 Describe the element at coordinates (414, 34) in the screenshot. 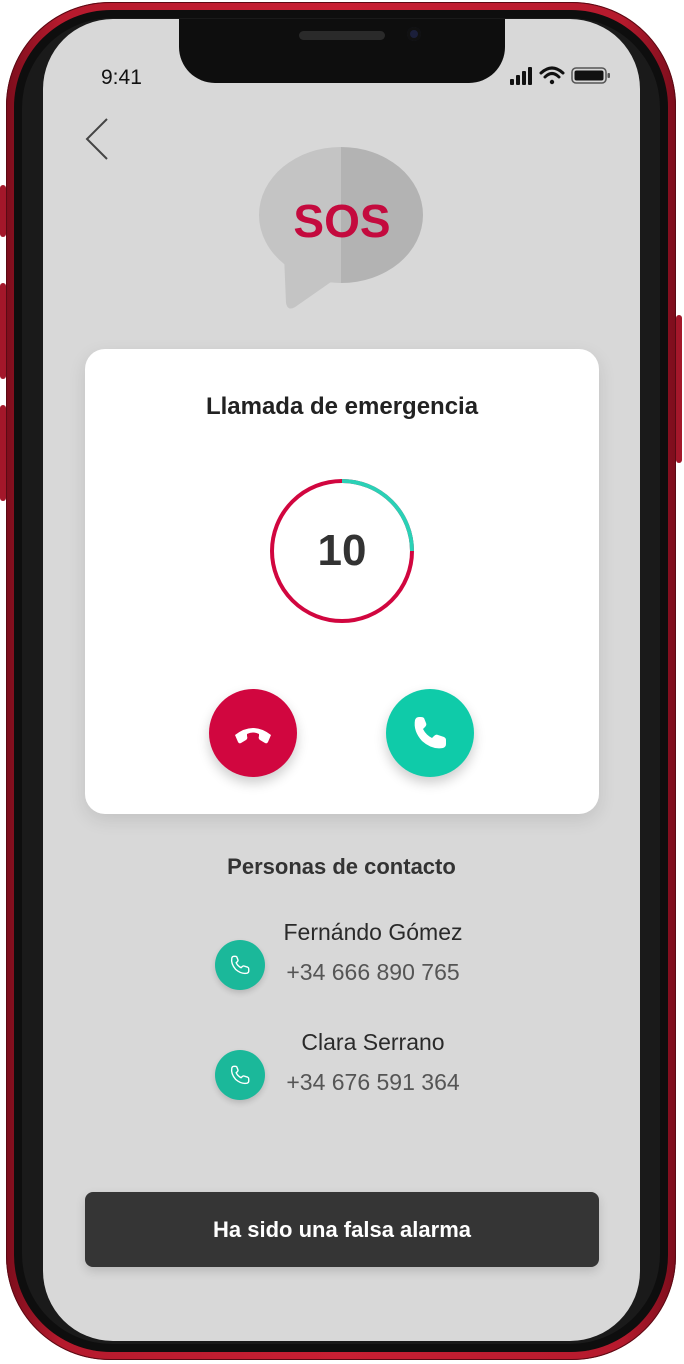

I see `front-camera` at that location.